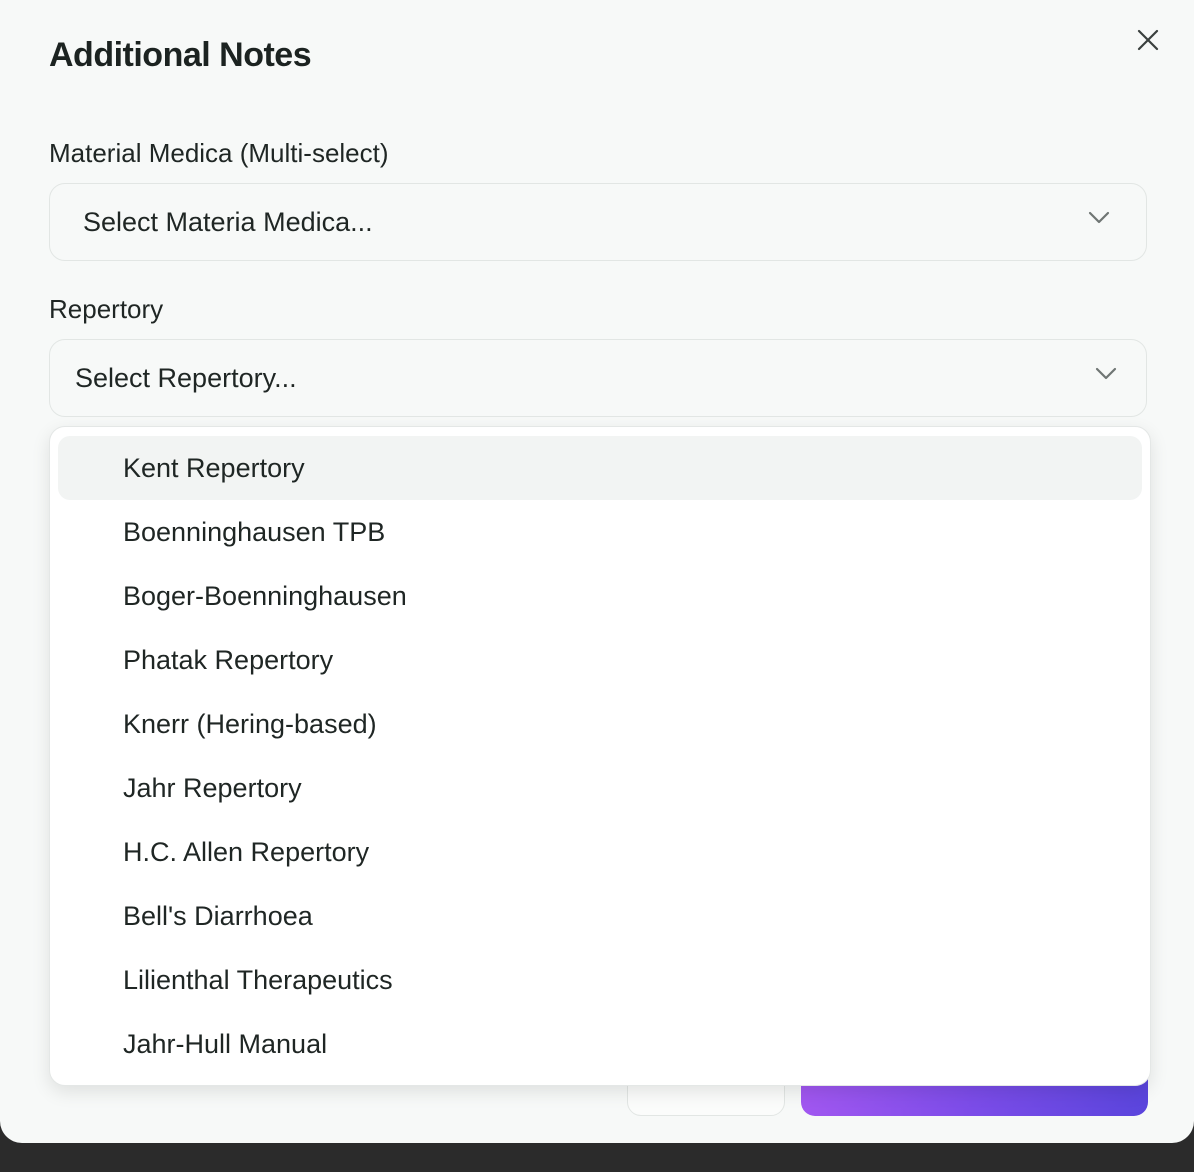  Describe the element at coordinates (600, 980) in the screenshot. I see `repertory-option: Lilienthal Therapeutics` at that location.